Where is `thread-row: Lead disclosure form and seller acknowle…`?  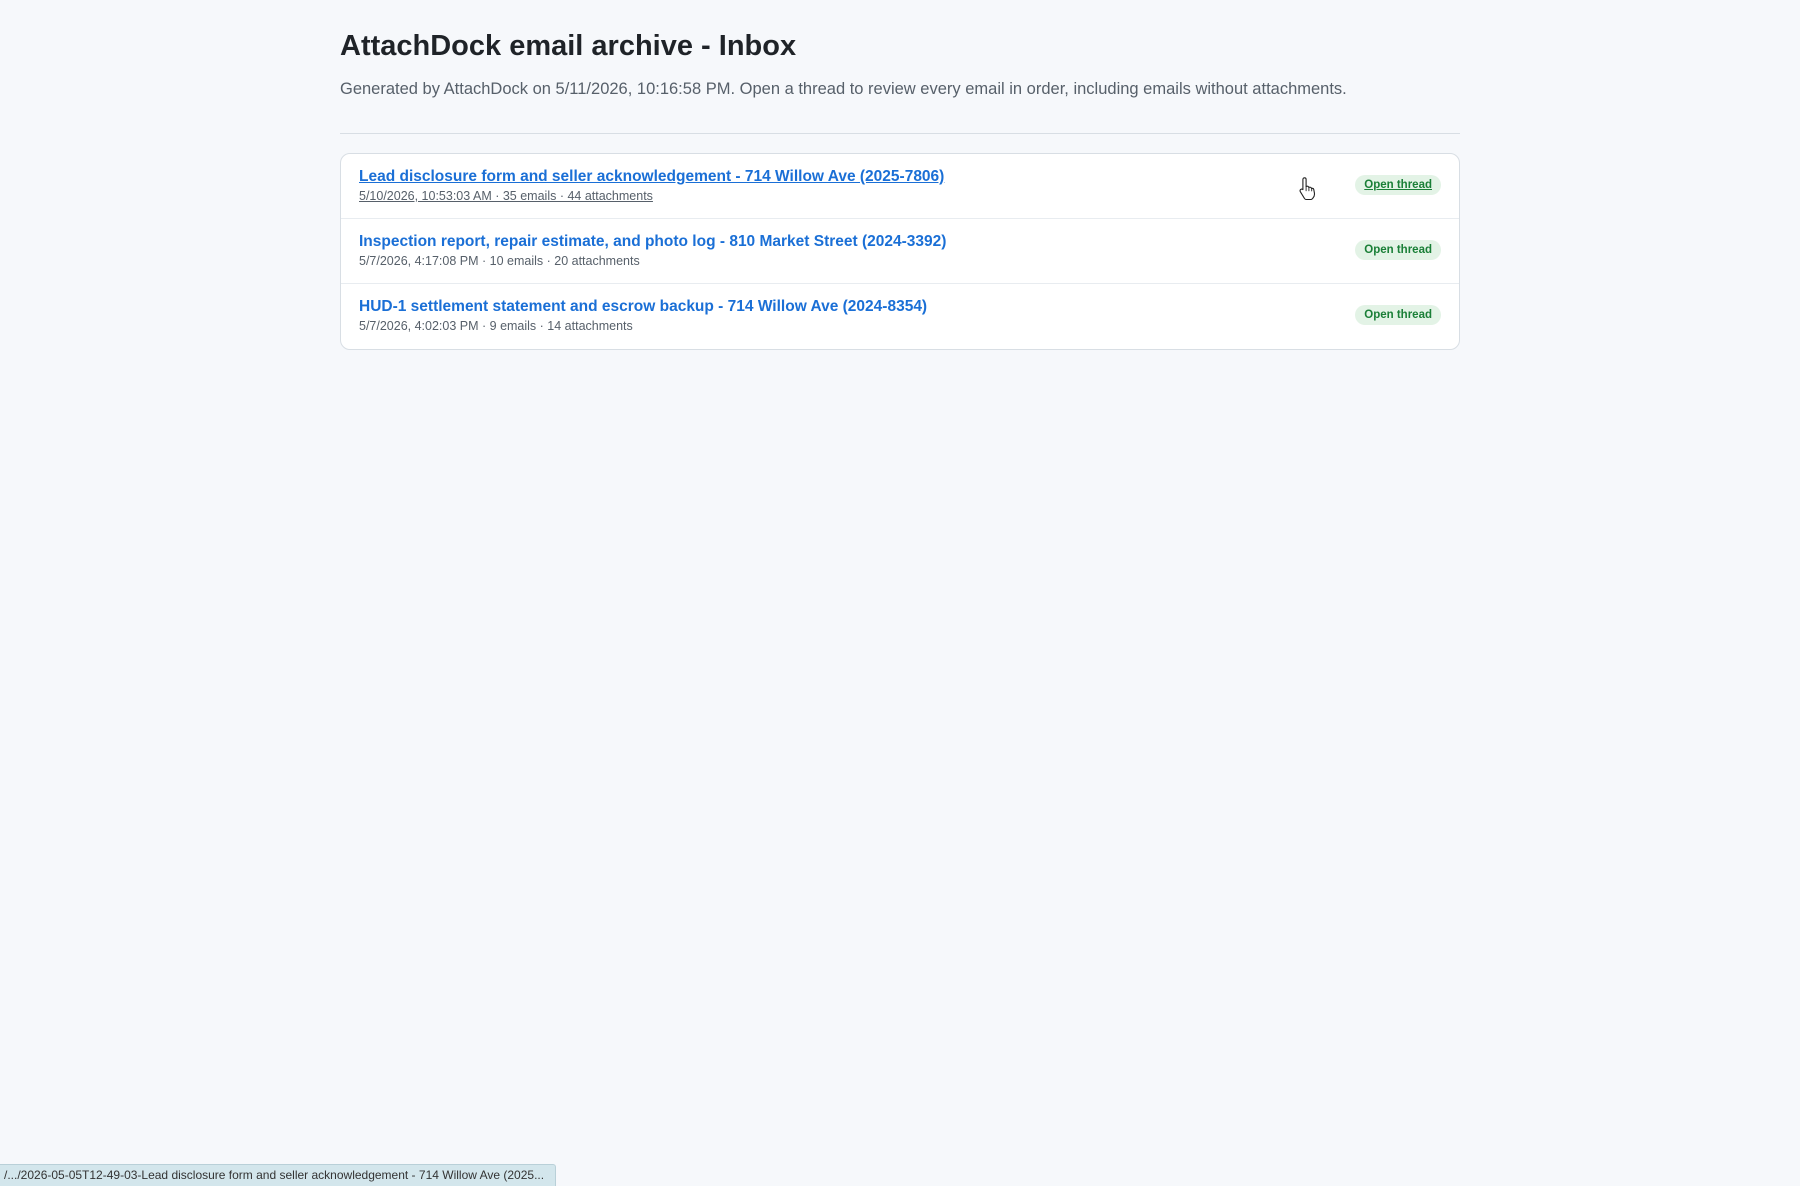
thread-row: Lead disclosure form and seller acknowle… is located at coordinates (900, 186).